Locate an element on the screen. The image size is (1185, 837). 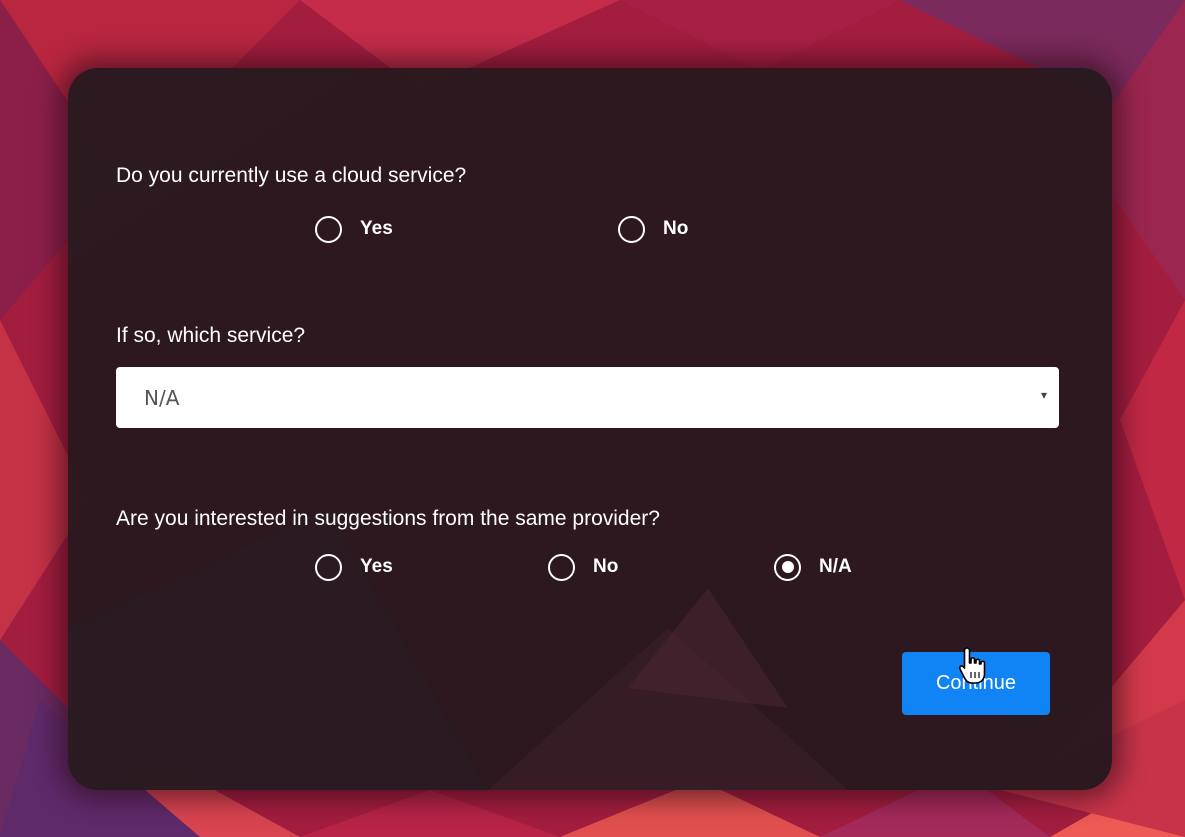
question-which-service: If so, which service? is located at coordinates (211, 335).